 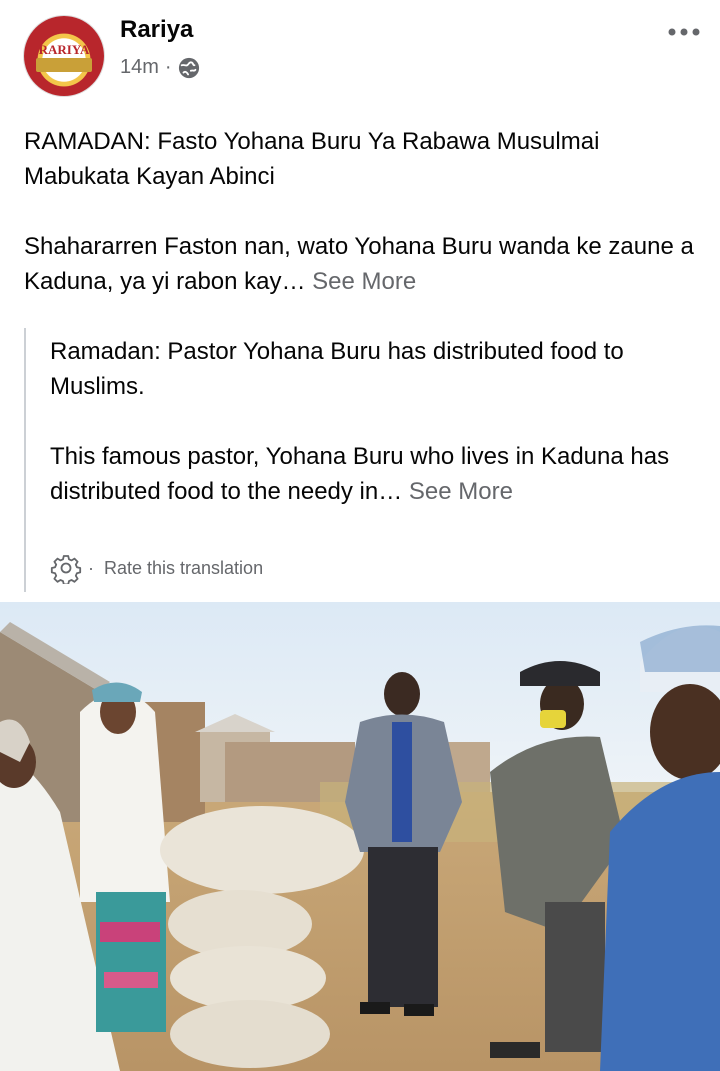 What do you see at coordinates (461, 491) in the screenshot?
I see `translation-see-more-link: See More` at bounding box center [461, 491].